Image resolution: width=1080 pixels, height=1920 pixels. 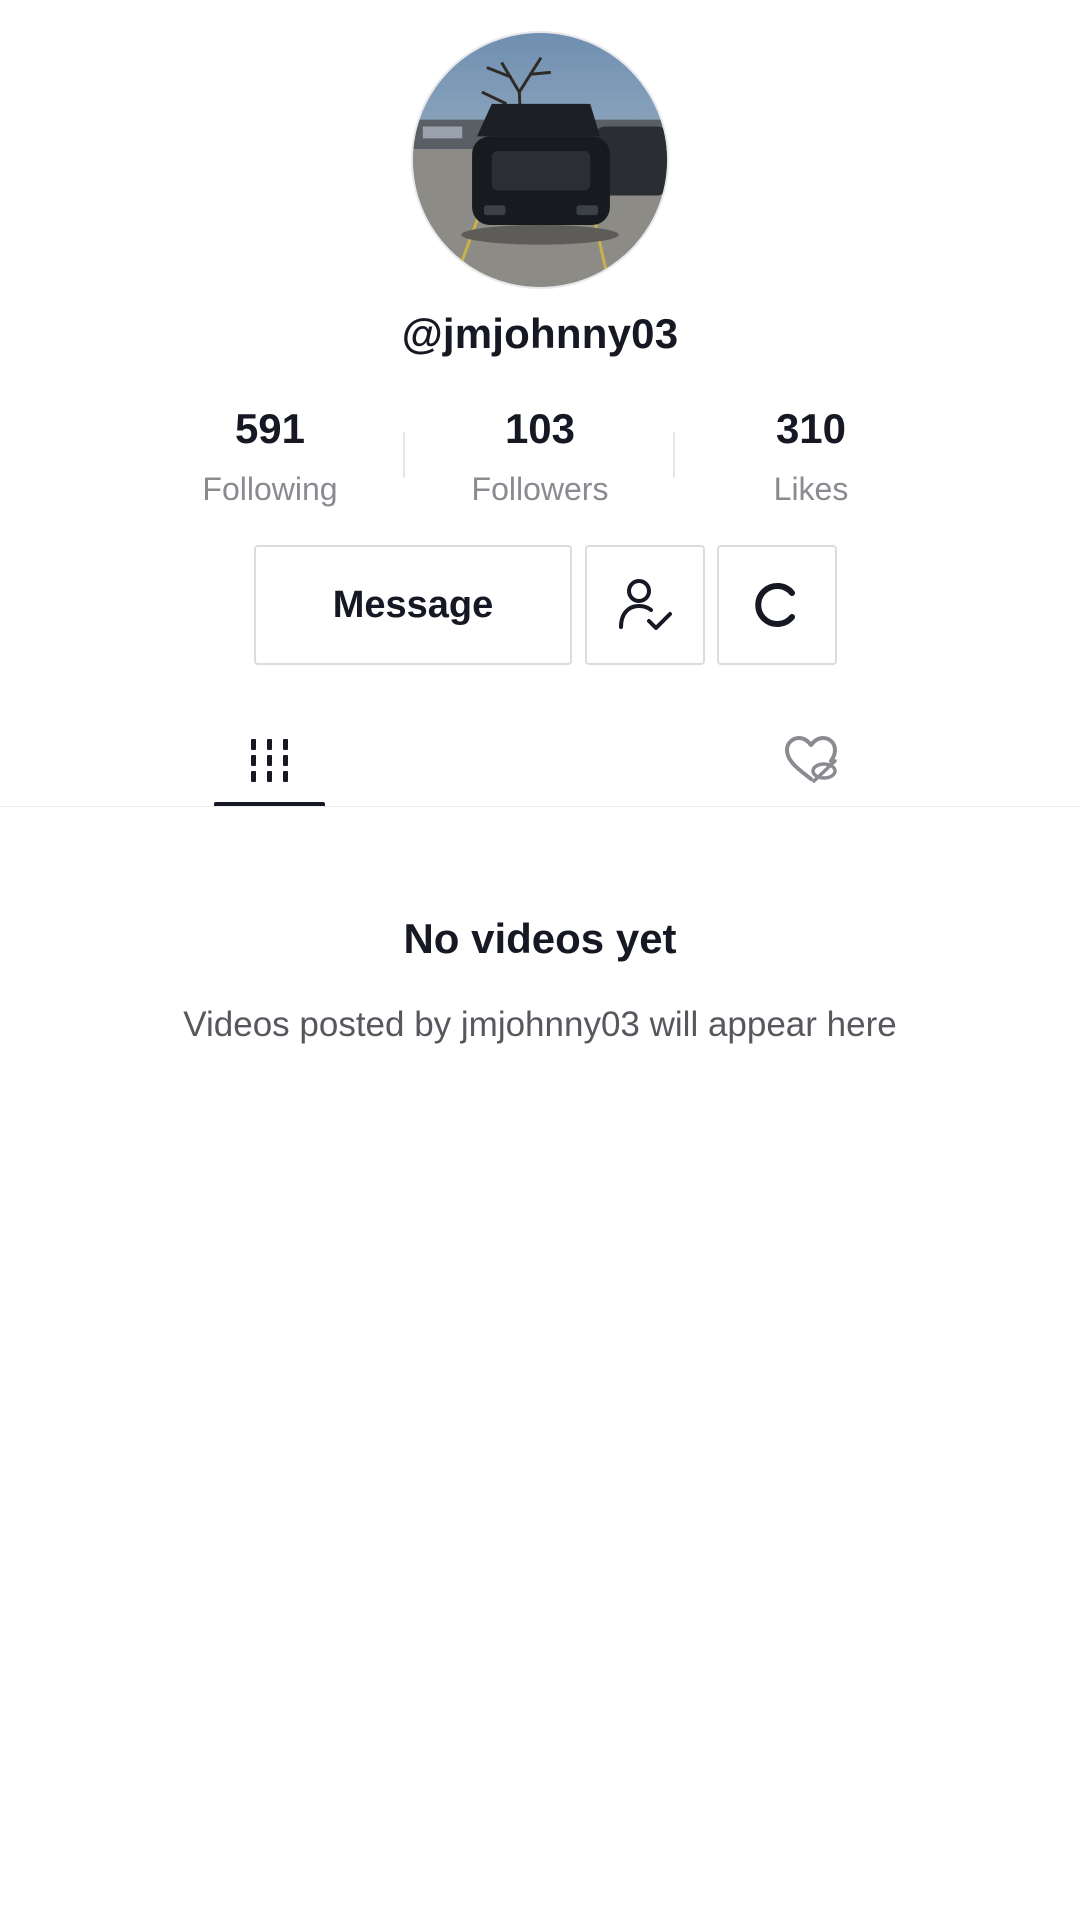 What do you see at coordinates (811, 489) in the screenshot?
I see `stat-likes-label: Likes` at bounding box center [811, 489].